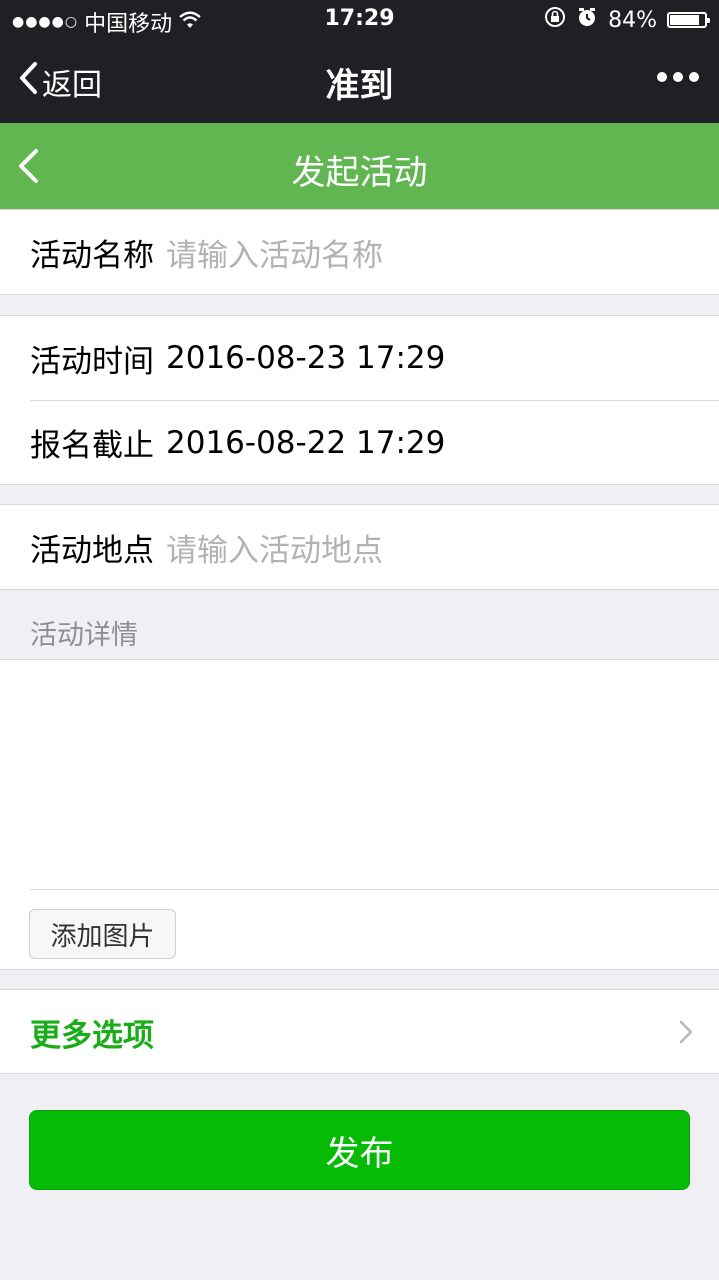  I want to click on alarm-clock-icon, so click(587, 20).